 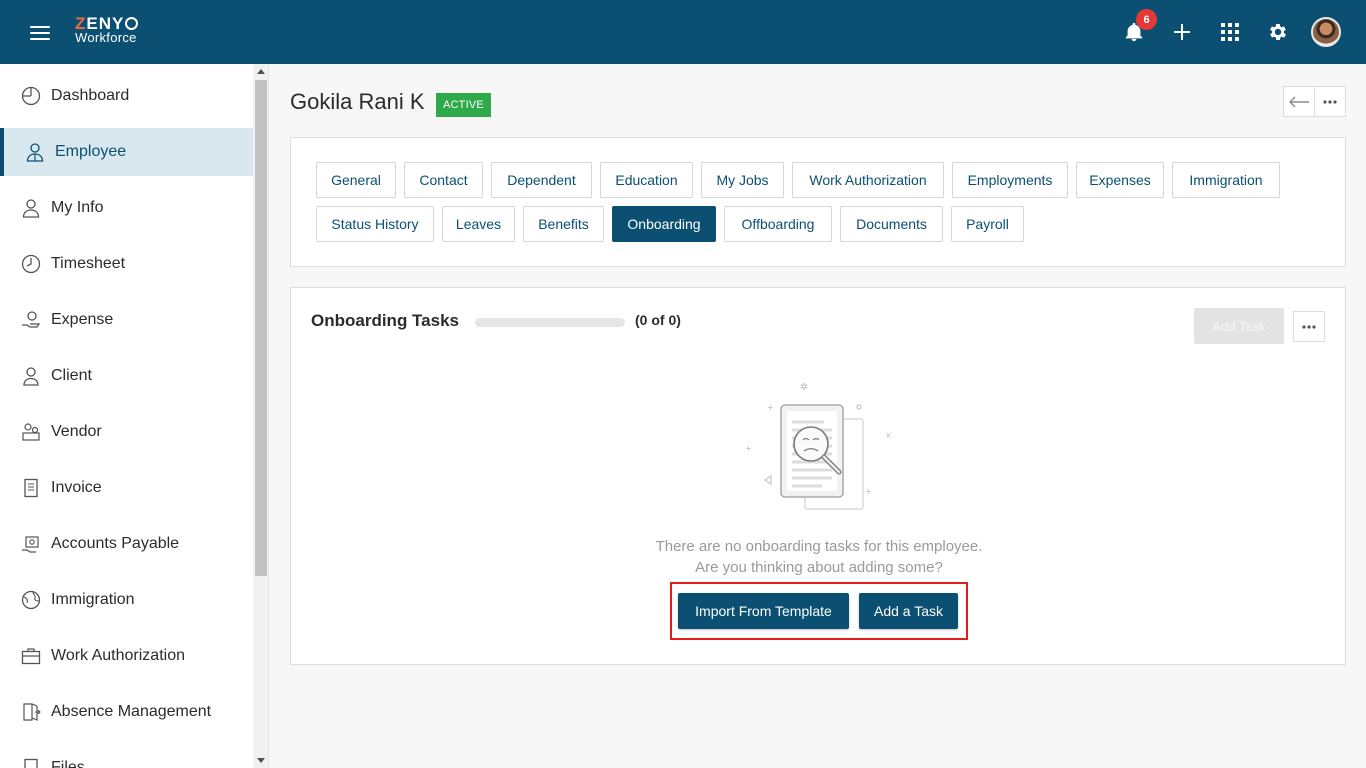 What do you see at coordinates (868, 180) in the screenshot?
I see `tab-work-authorization: Work Authorization` at bounding box center [868, 180].